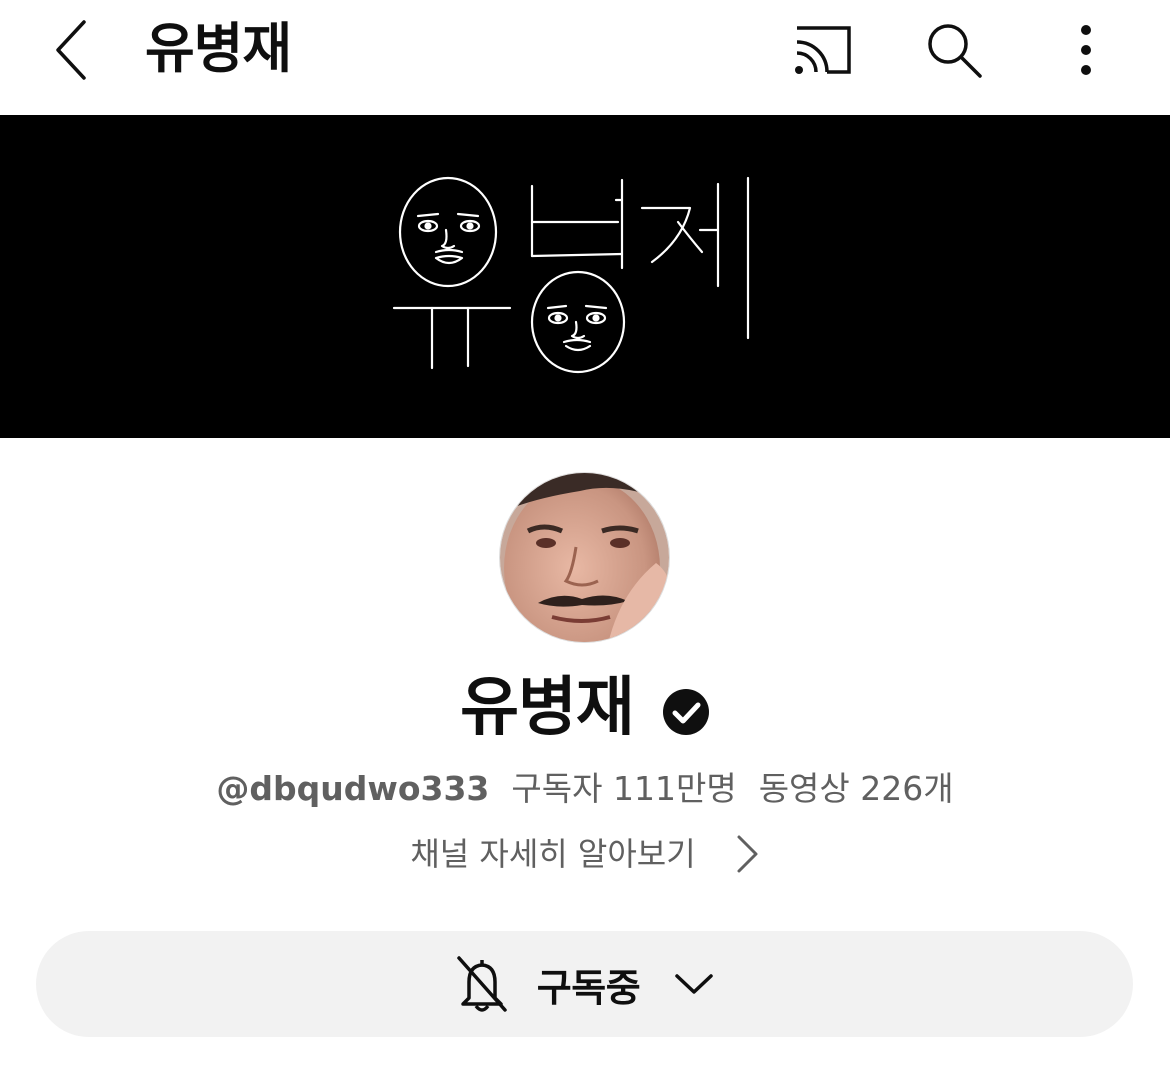  What do you see at coordinates (218, 48) in the screenshot?
I see `page-title: 유병재` at bounding box center [218, 48].